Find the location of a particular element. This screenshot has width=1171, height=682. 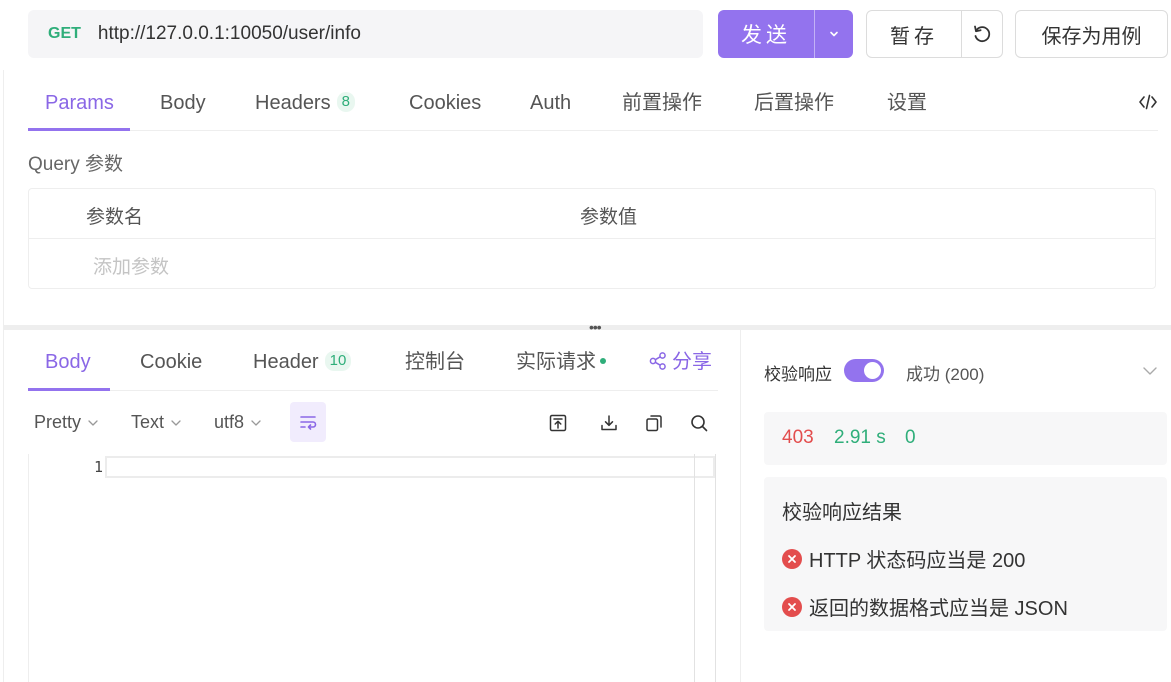

line-gutter: 1 is located at coordinates (66, 568).